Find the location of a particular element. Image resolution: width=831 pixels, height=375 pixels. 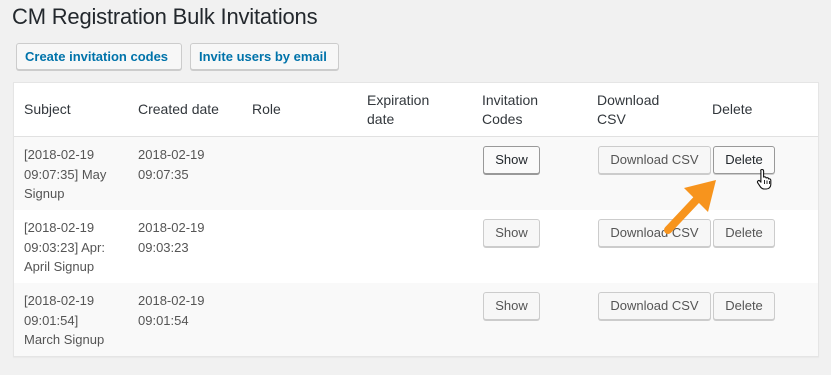

header-expiration-date: Expiration date is located at coordinates (398, 109).